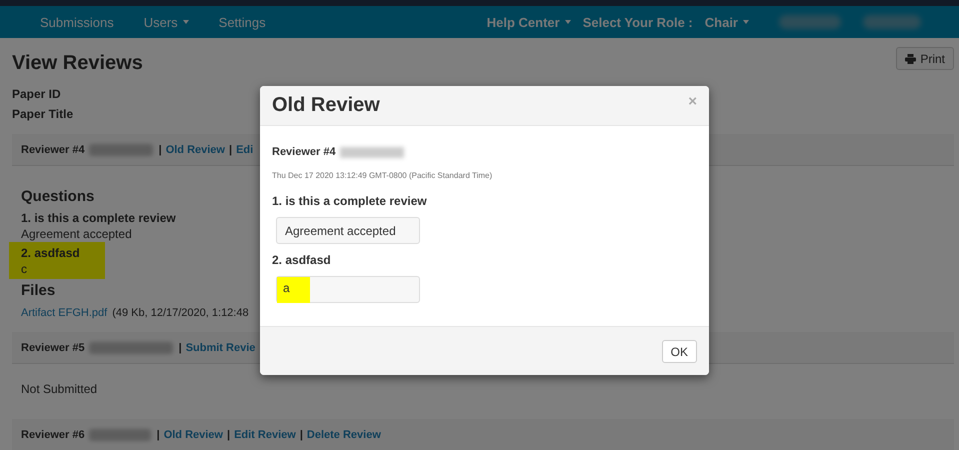 Image resolution: width=959 pixels, height=450 pixels. Describe the element at coordinates (77, 22) in the screenshot. I see `nav-menu-item: Submissions` at that location.